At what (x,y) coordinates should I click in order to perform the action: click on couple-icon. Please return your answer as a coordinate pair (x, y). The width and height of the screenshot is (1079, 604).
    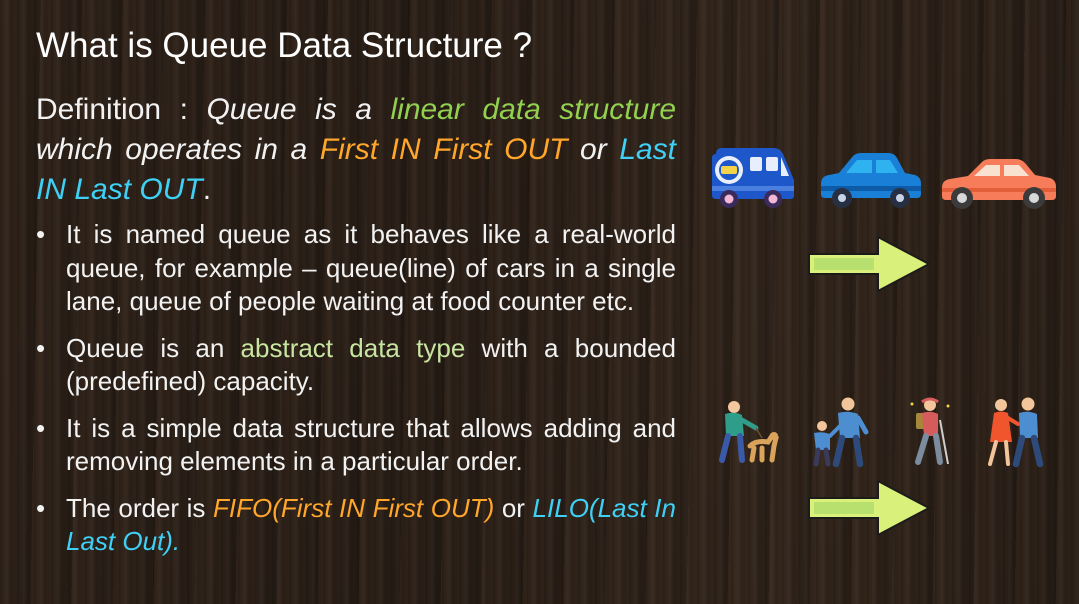
    Looking at the image, I should click on (1016, 432).